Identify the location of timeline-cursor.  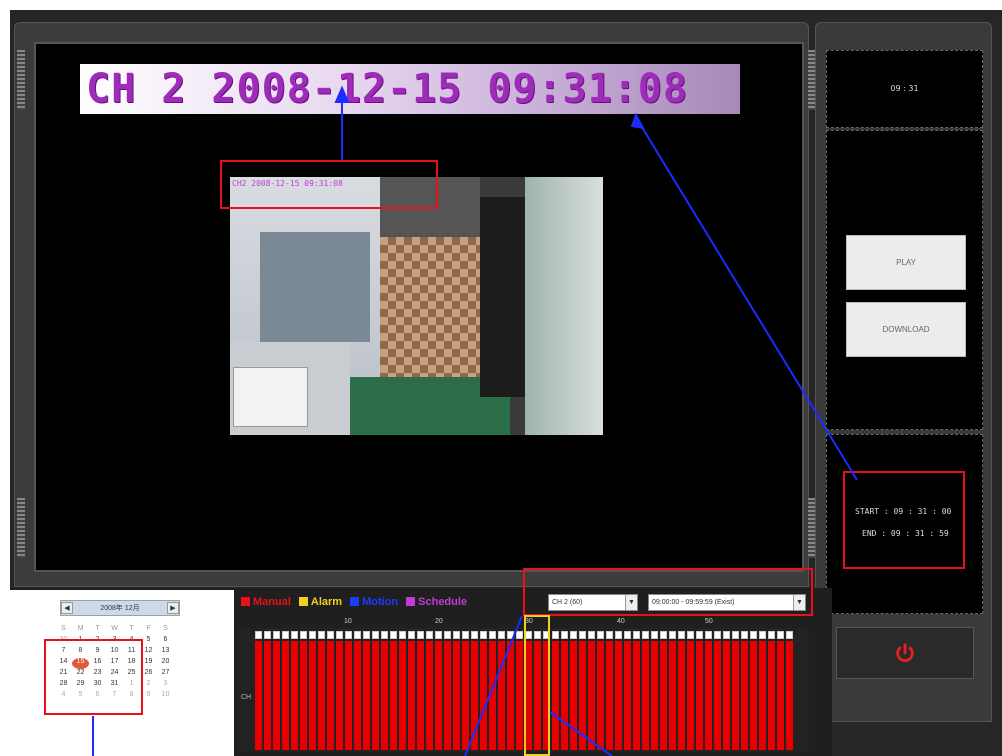
(537, 685).